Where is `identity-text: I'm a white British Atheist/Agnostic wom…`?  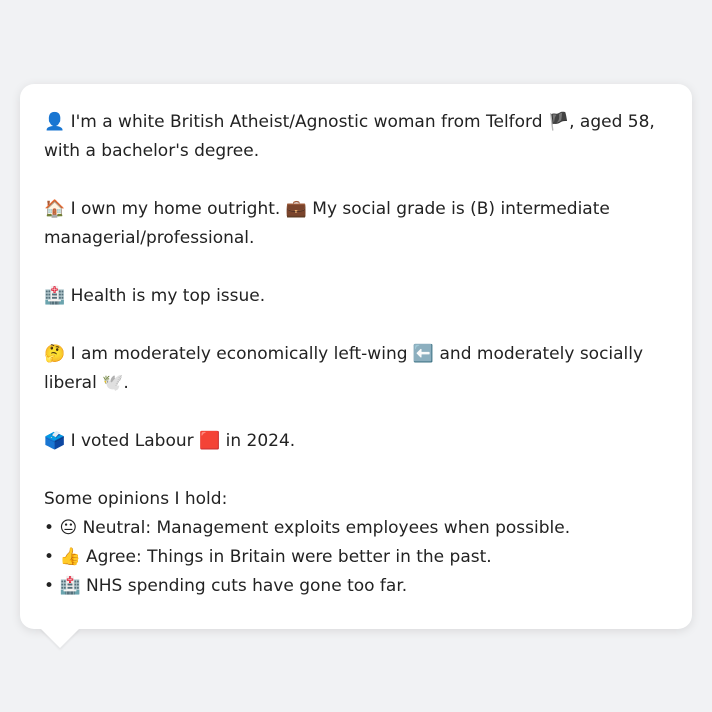
identity-text: I'm a white British Atheist/Agnostic wom… is located at coordinates (306, 122).